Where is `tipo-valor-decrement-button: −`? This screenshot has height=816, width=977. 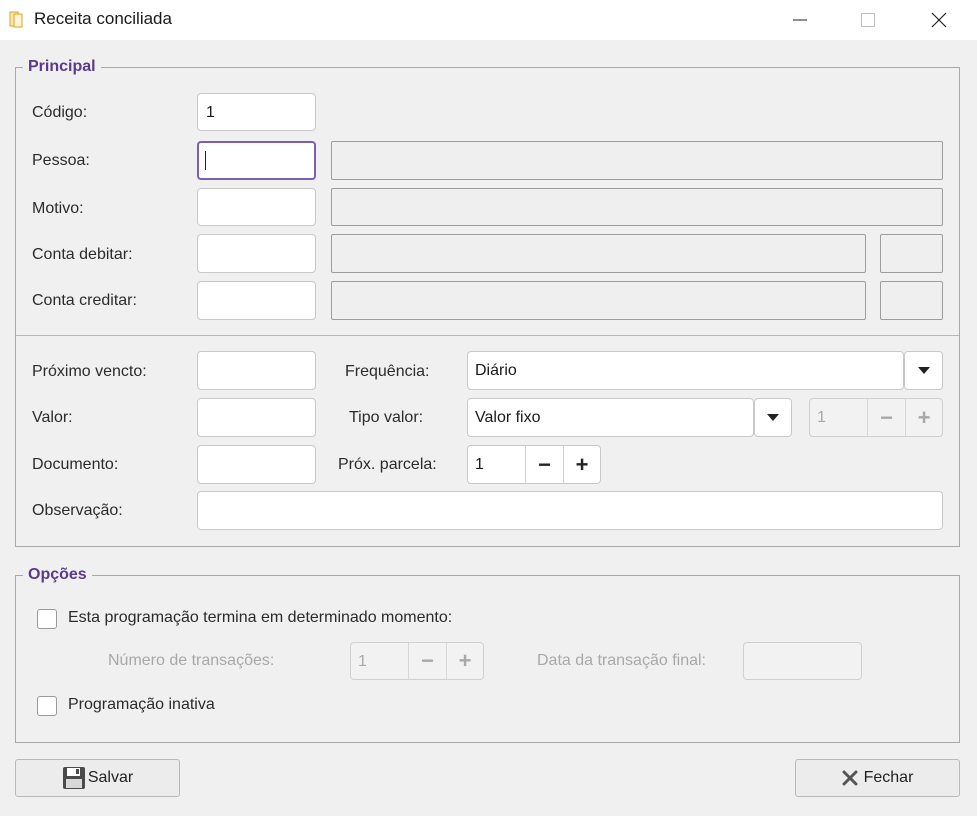 tipo-valor-decrement-button: − is located at coordinates (886, 417).